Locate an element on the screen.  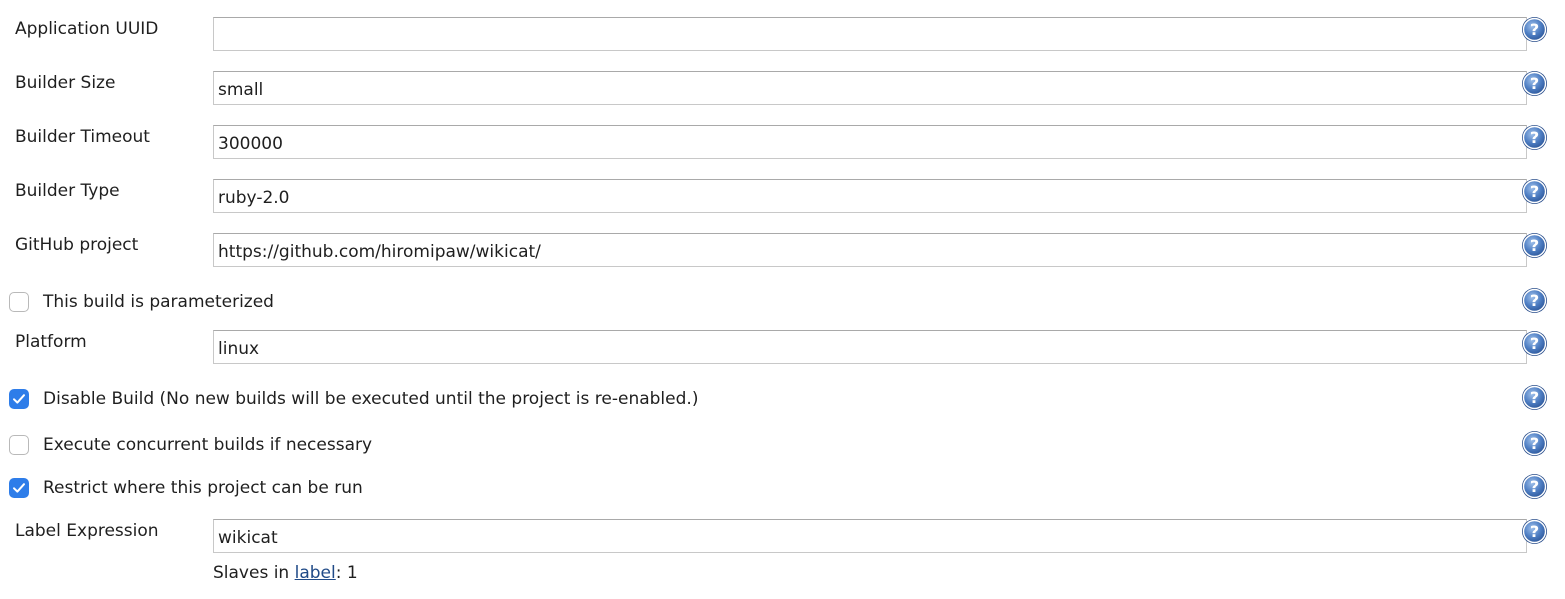
disable-build-checkbox is located at coordinates (19, 399).